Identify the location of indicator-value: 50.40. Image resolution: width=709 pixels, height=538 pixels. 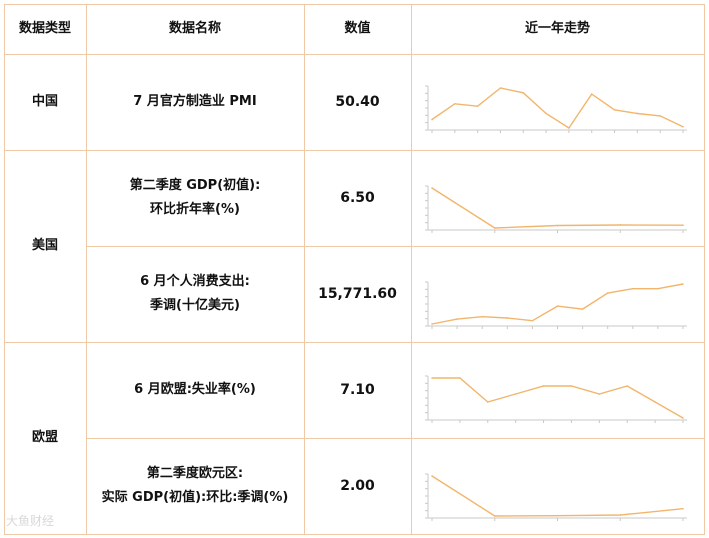
(357, 102).